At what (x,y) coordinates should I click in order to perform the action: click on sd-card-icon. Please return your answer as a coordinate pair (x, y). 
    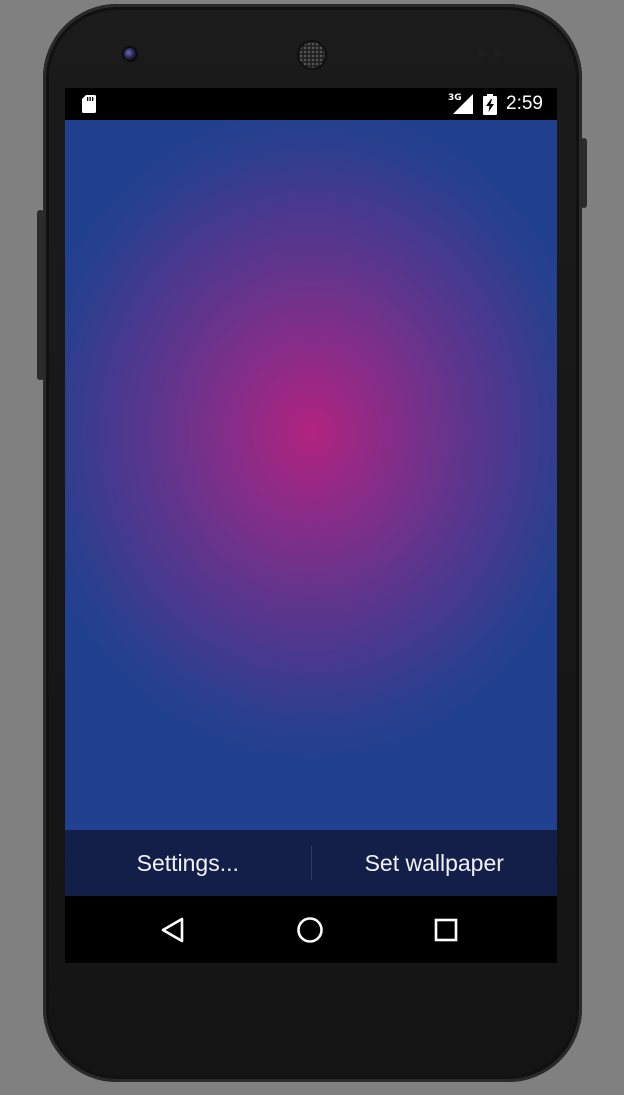
    Looking at the image, I should click on (89, 104).